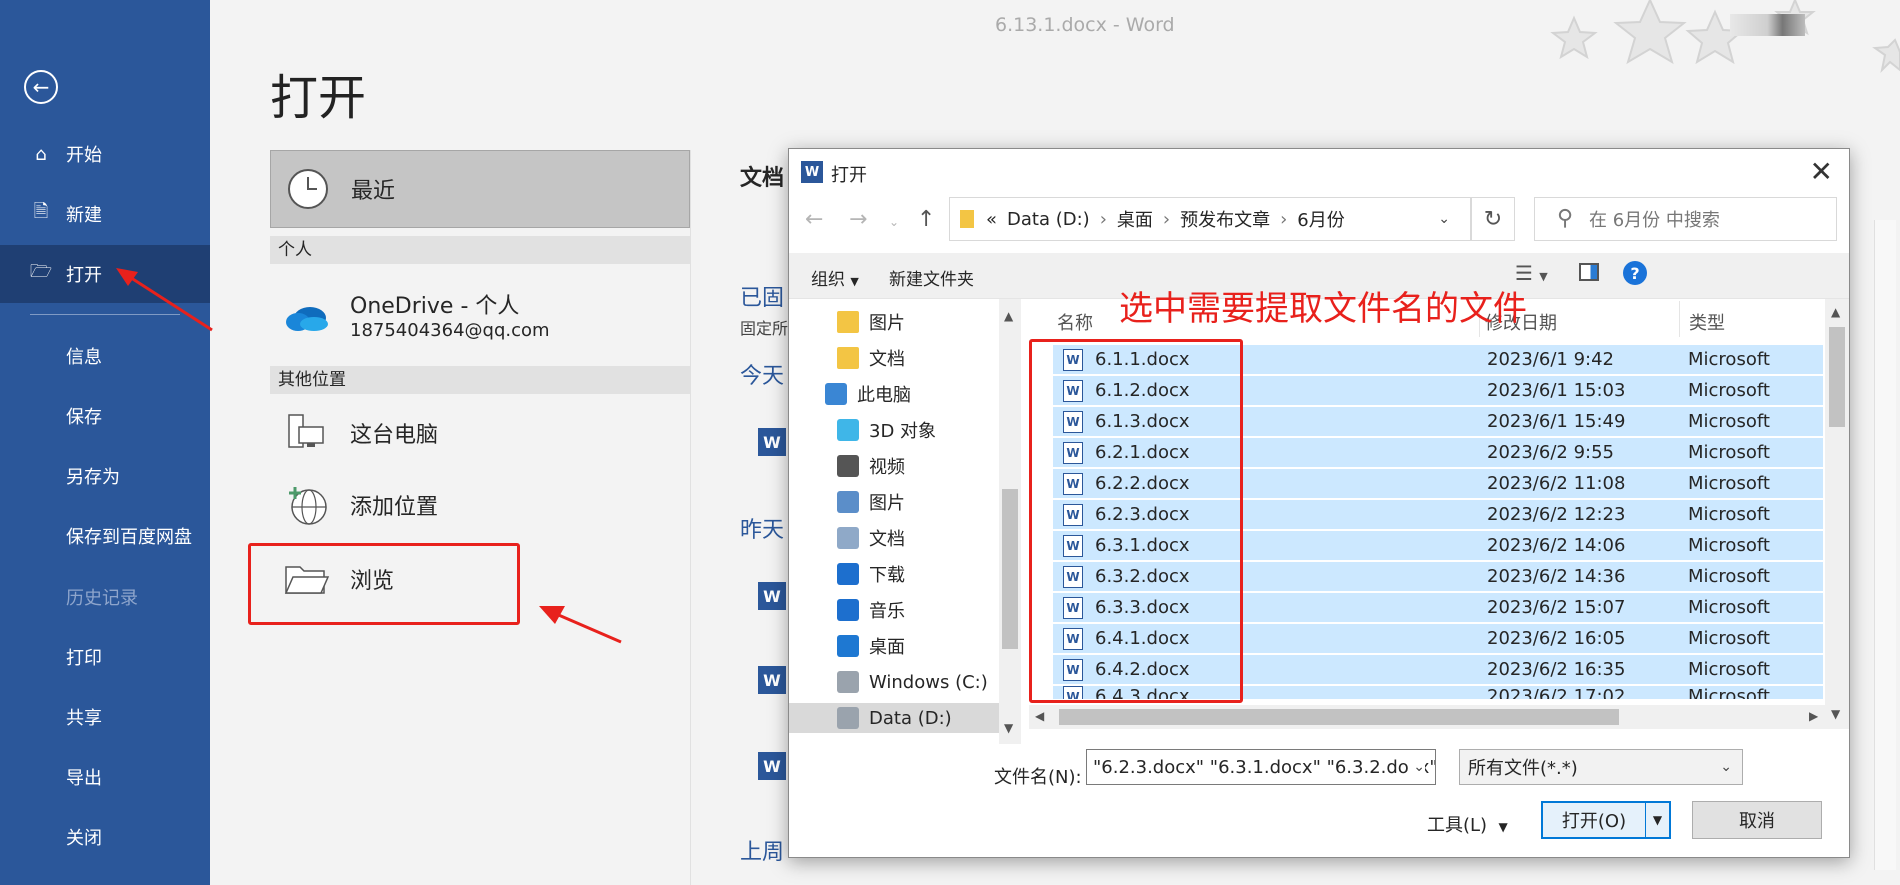  Describe the element at coordinates (480, 433) in the screenshot. I see `location-this-pc: 这台电脑` at that location.